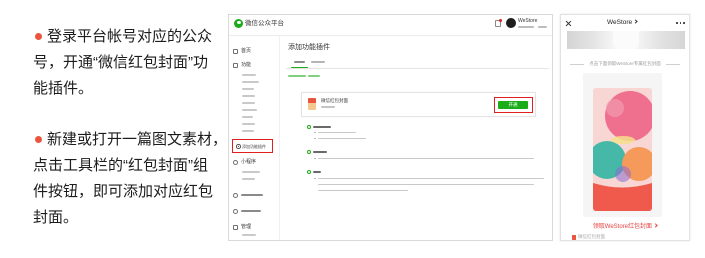  I want to click on grid-icon, so click(235, 65).